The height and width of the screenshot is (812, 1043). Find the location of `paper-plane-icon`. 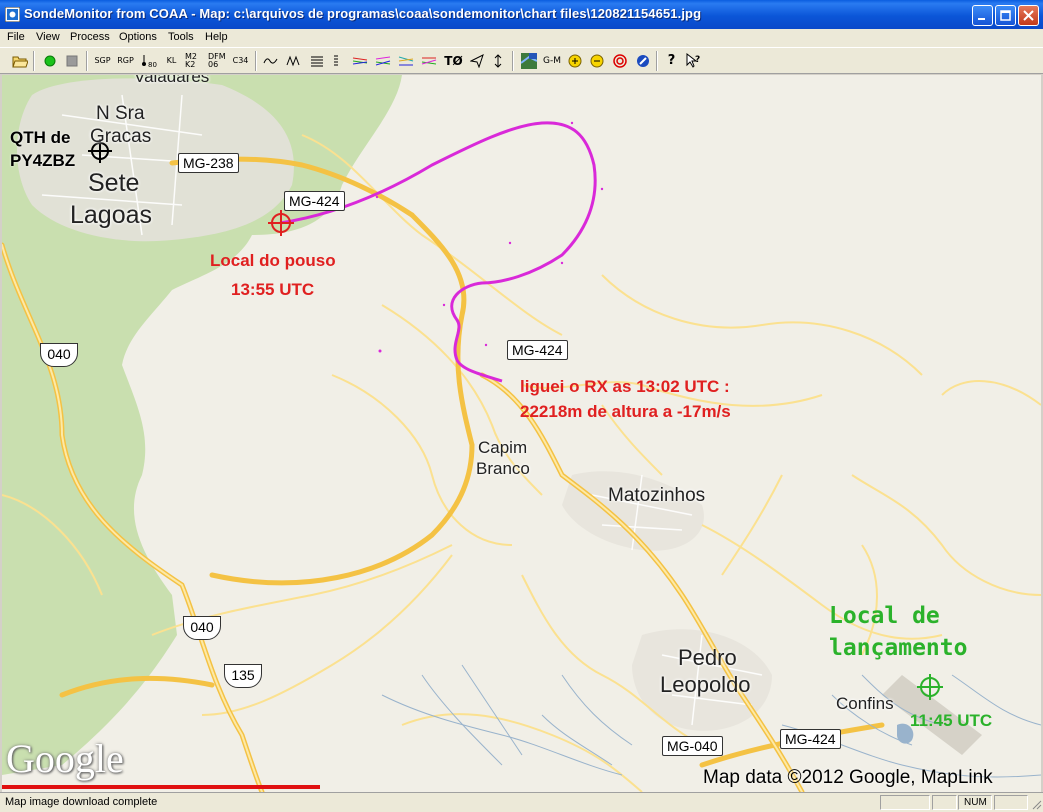

paper-plane-icon is located at coordinates (476, 60).